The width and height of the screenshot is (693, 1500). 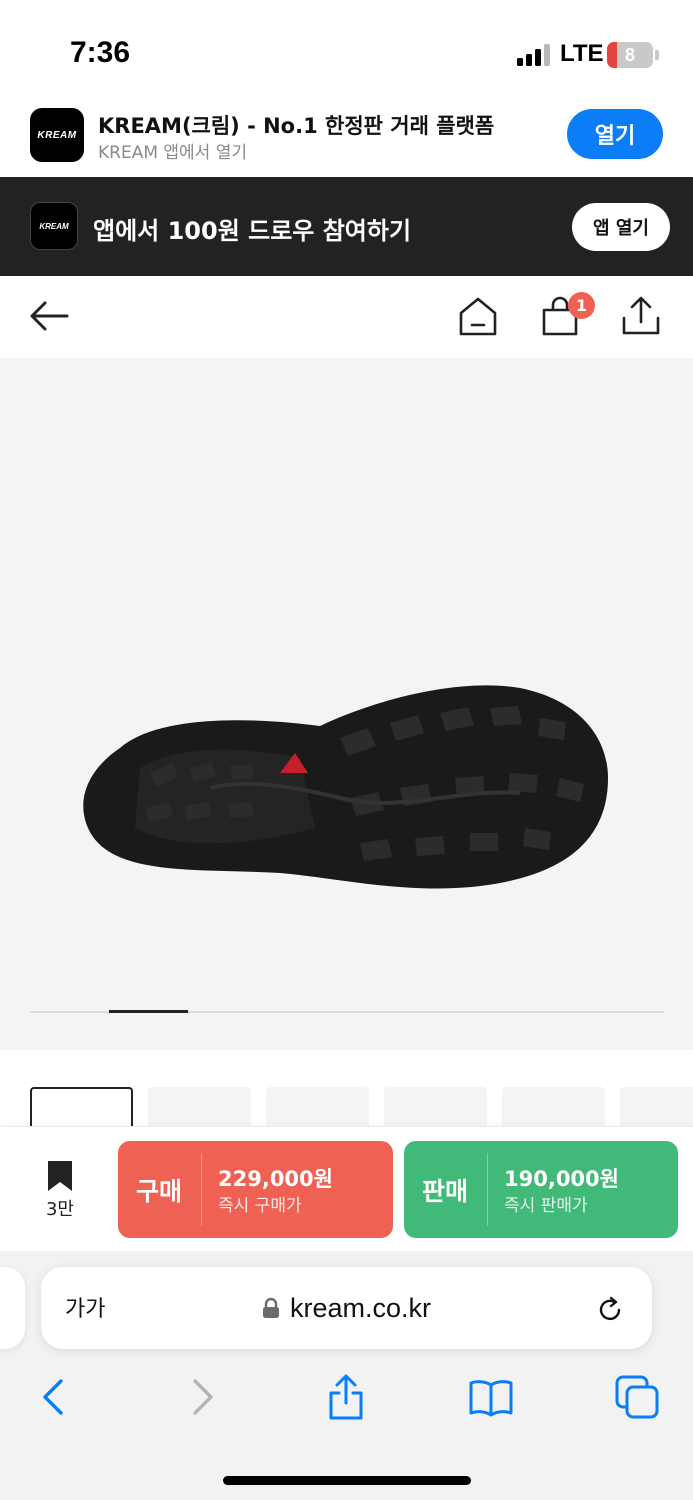 What do you see at coordinates (621, 227) in the screenshot?
I see `promo-open-app-button: 앱 열기` at bounding box center [621, 227].